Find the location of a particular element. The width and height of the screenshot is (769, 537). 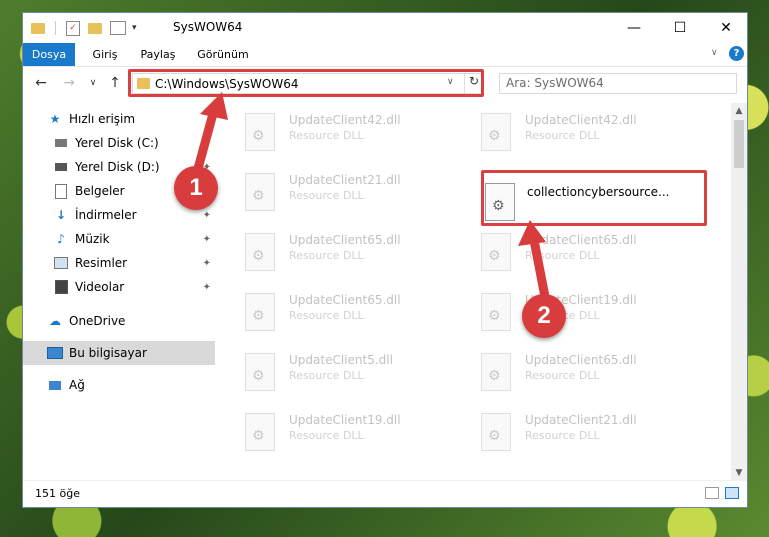

view-options-icon is located at coordinates (118, 28).